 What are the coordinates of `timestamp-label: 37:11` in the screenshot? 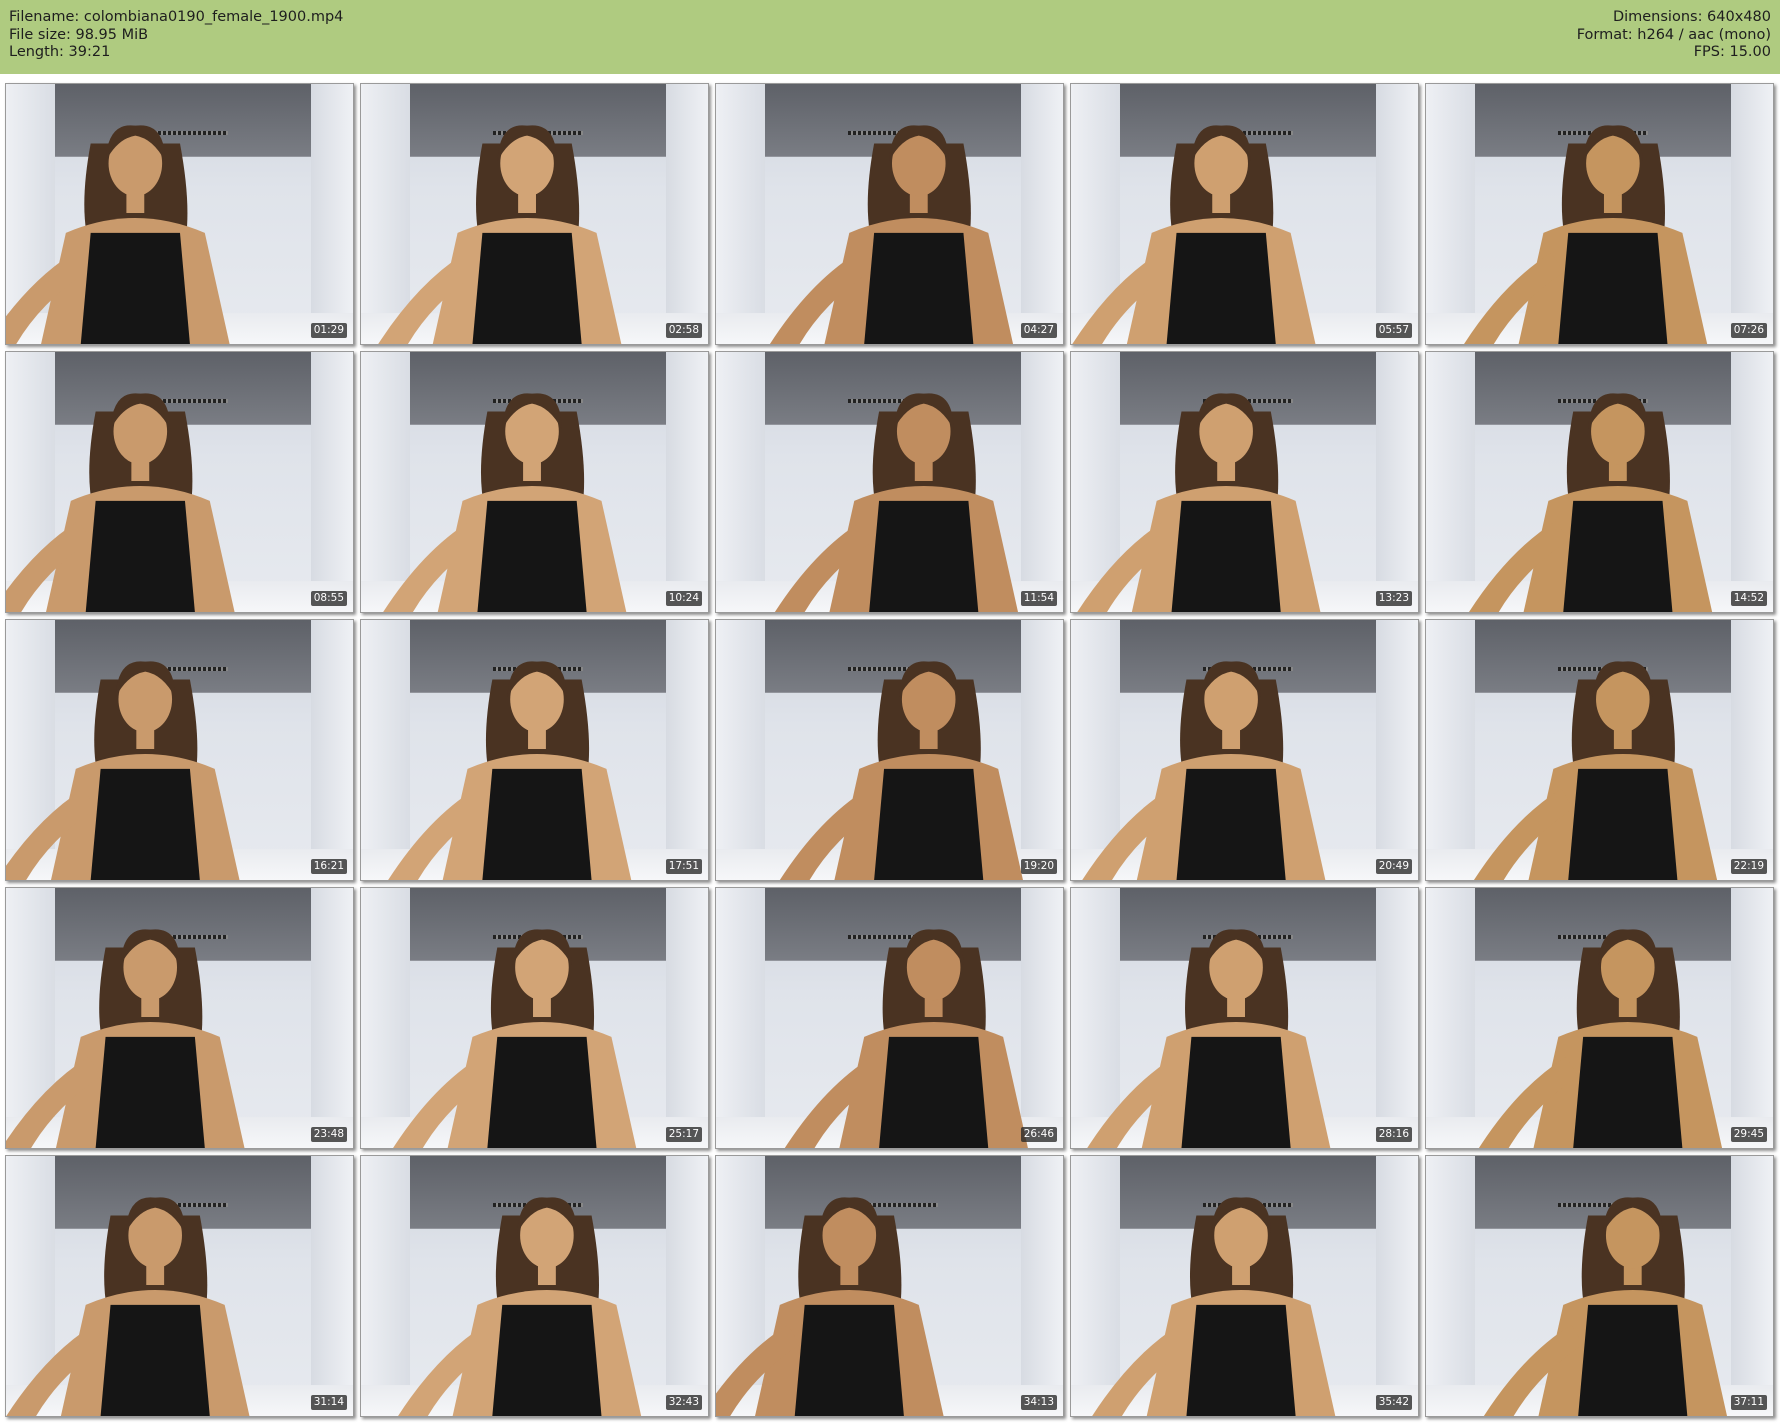 It's located at (1748, 1402).